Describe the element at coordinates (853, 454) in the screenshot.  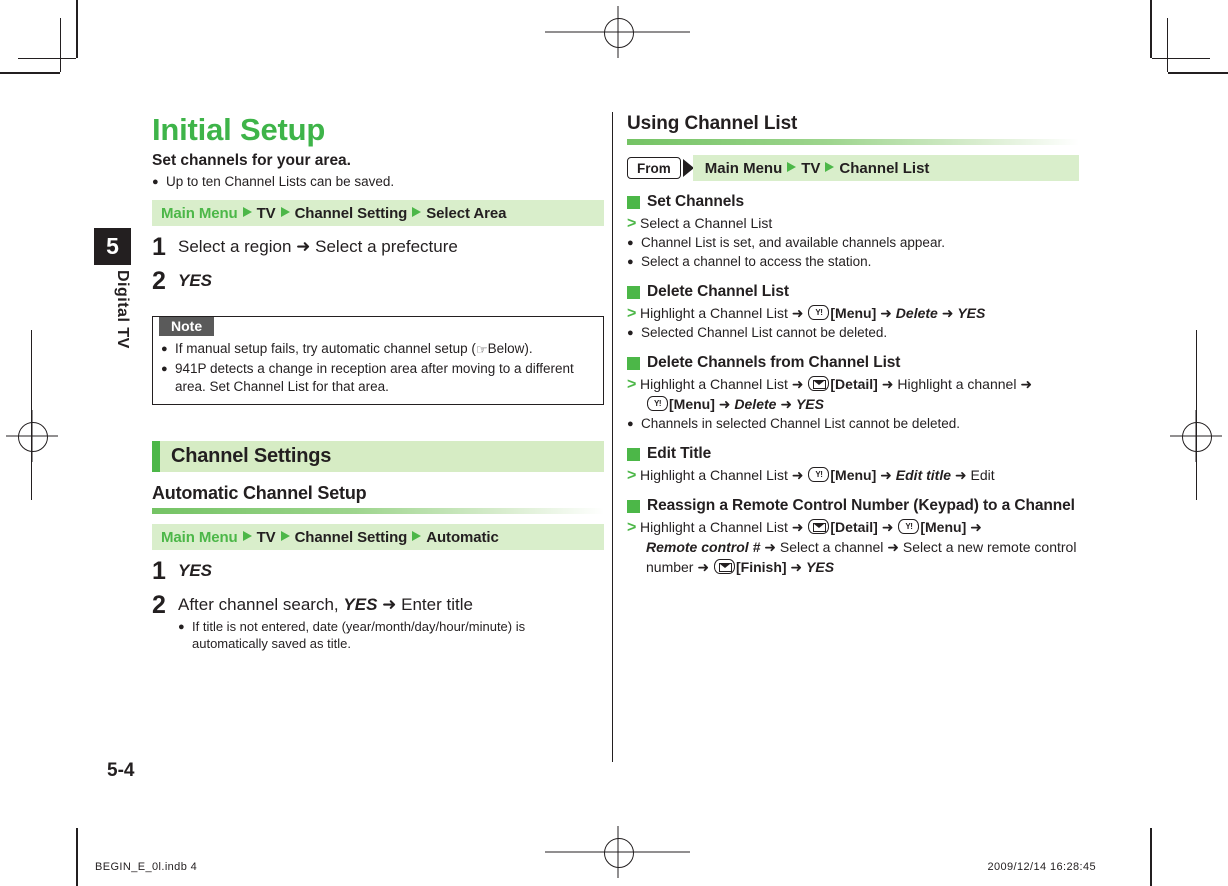
I see `block-heading: Edit Title` at that location.